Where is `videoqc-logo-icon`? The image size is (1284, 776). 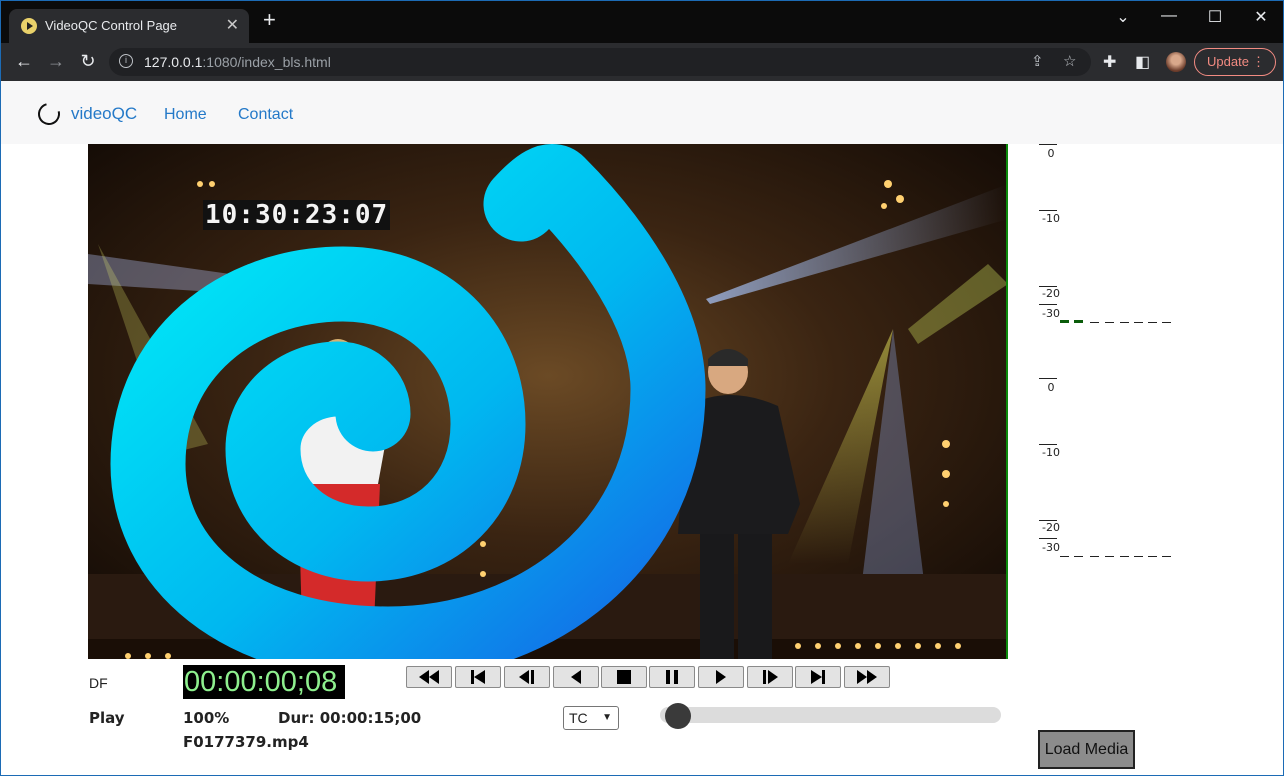 videoqc-logo-icon is located at coordinates (49, 114).